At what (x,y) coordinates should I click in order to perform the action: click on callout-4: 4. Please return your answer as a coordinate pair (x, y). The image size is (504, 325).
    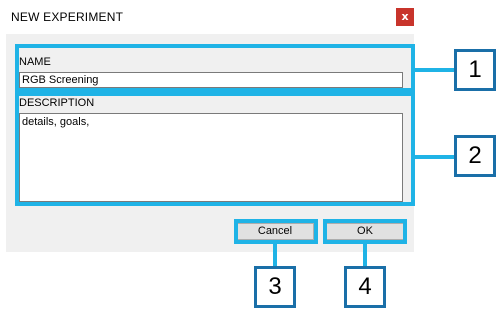
    Looking at the image, I should click on (365, 287).